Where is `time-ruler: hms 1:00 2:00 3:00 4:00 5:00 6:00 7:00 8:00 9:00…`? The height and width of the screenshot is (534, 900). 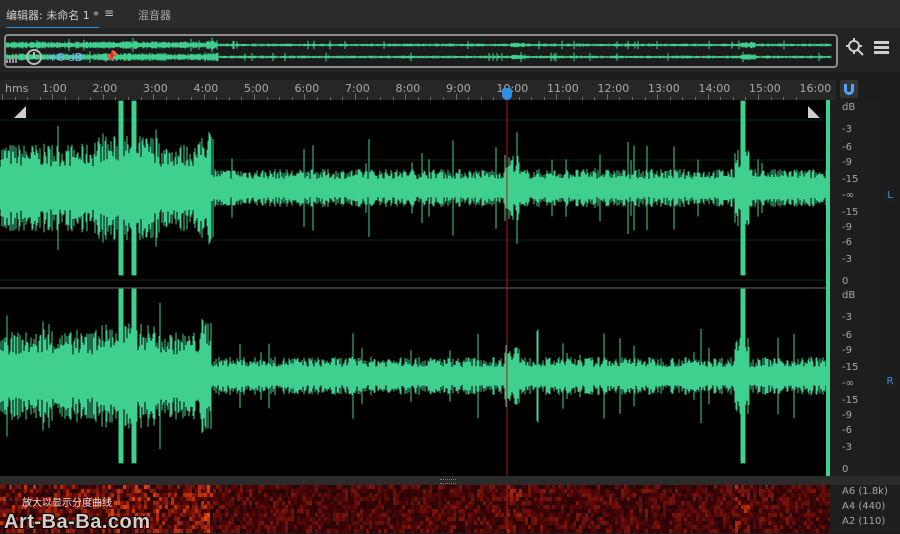
time-ruler: hms 1:00 2:00 3:00 4:00 5:00 6:00 7:00 8:00 9:00… is located at coordinates (418, 90).